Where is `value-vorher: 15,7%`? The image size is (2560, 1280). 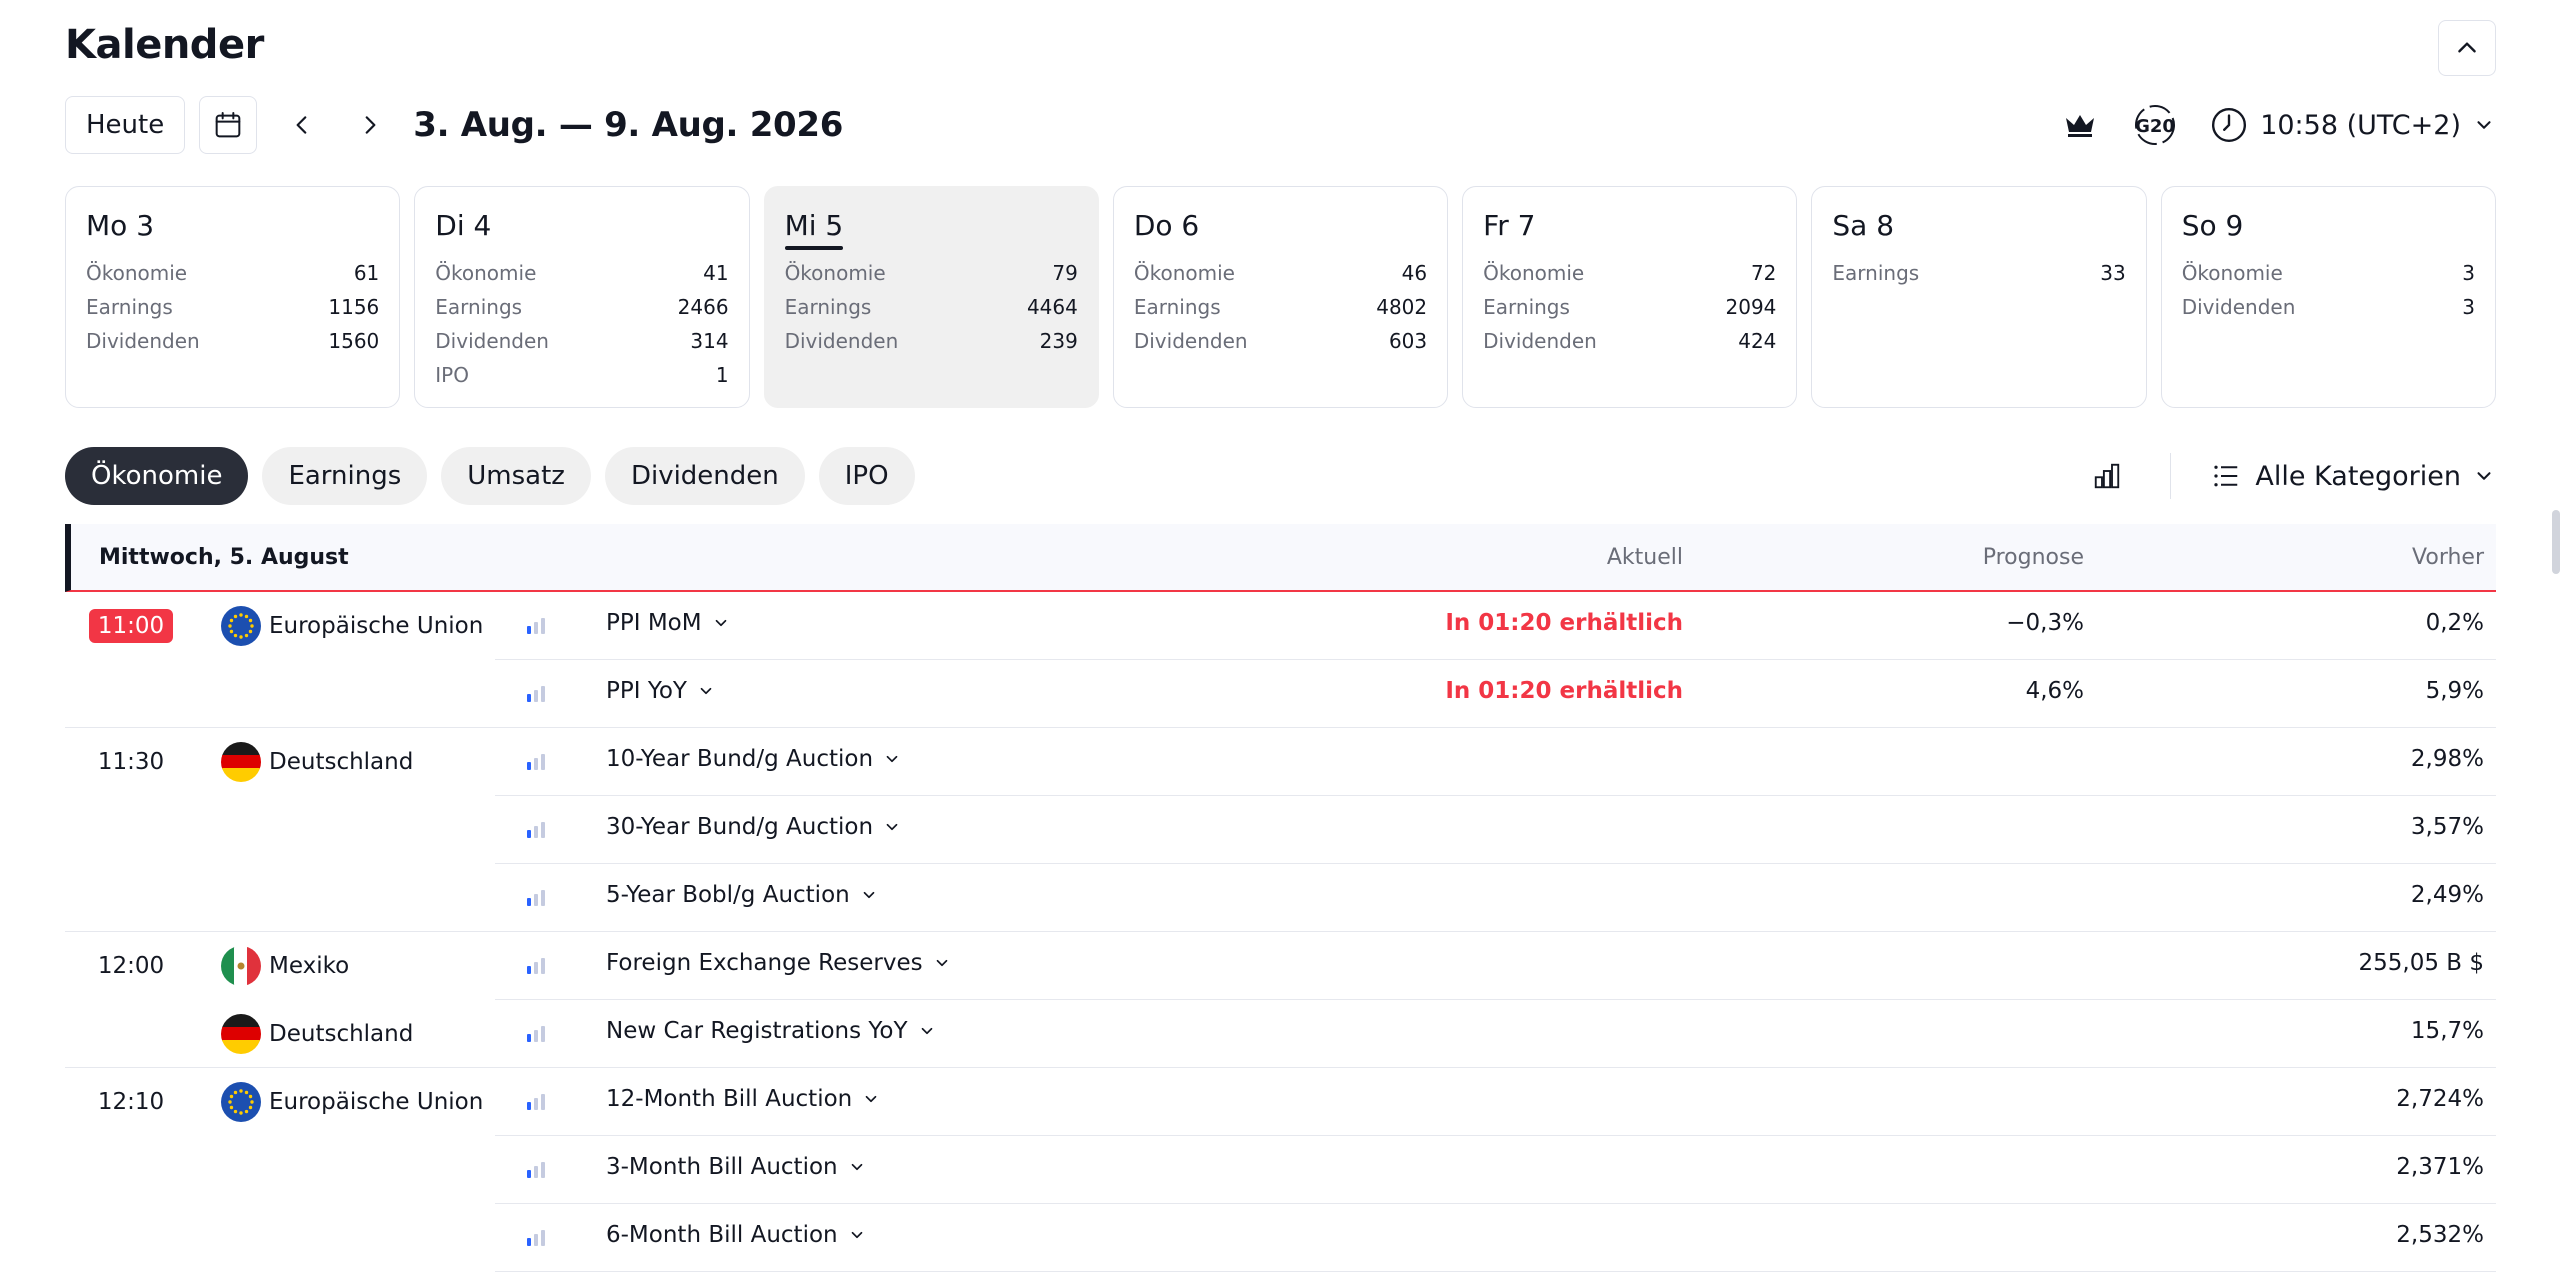
value-vorher: 15,7% is located at coordinates (2447, 1031).